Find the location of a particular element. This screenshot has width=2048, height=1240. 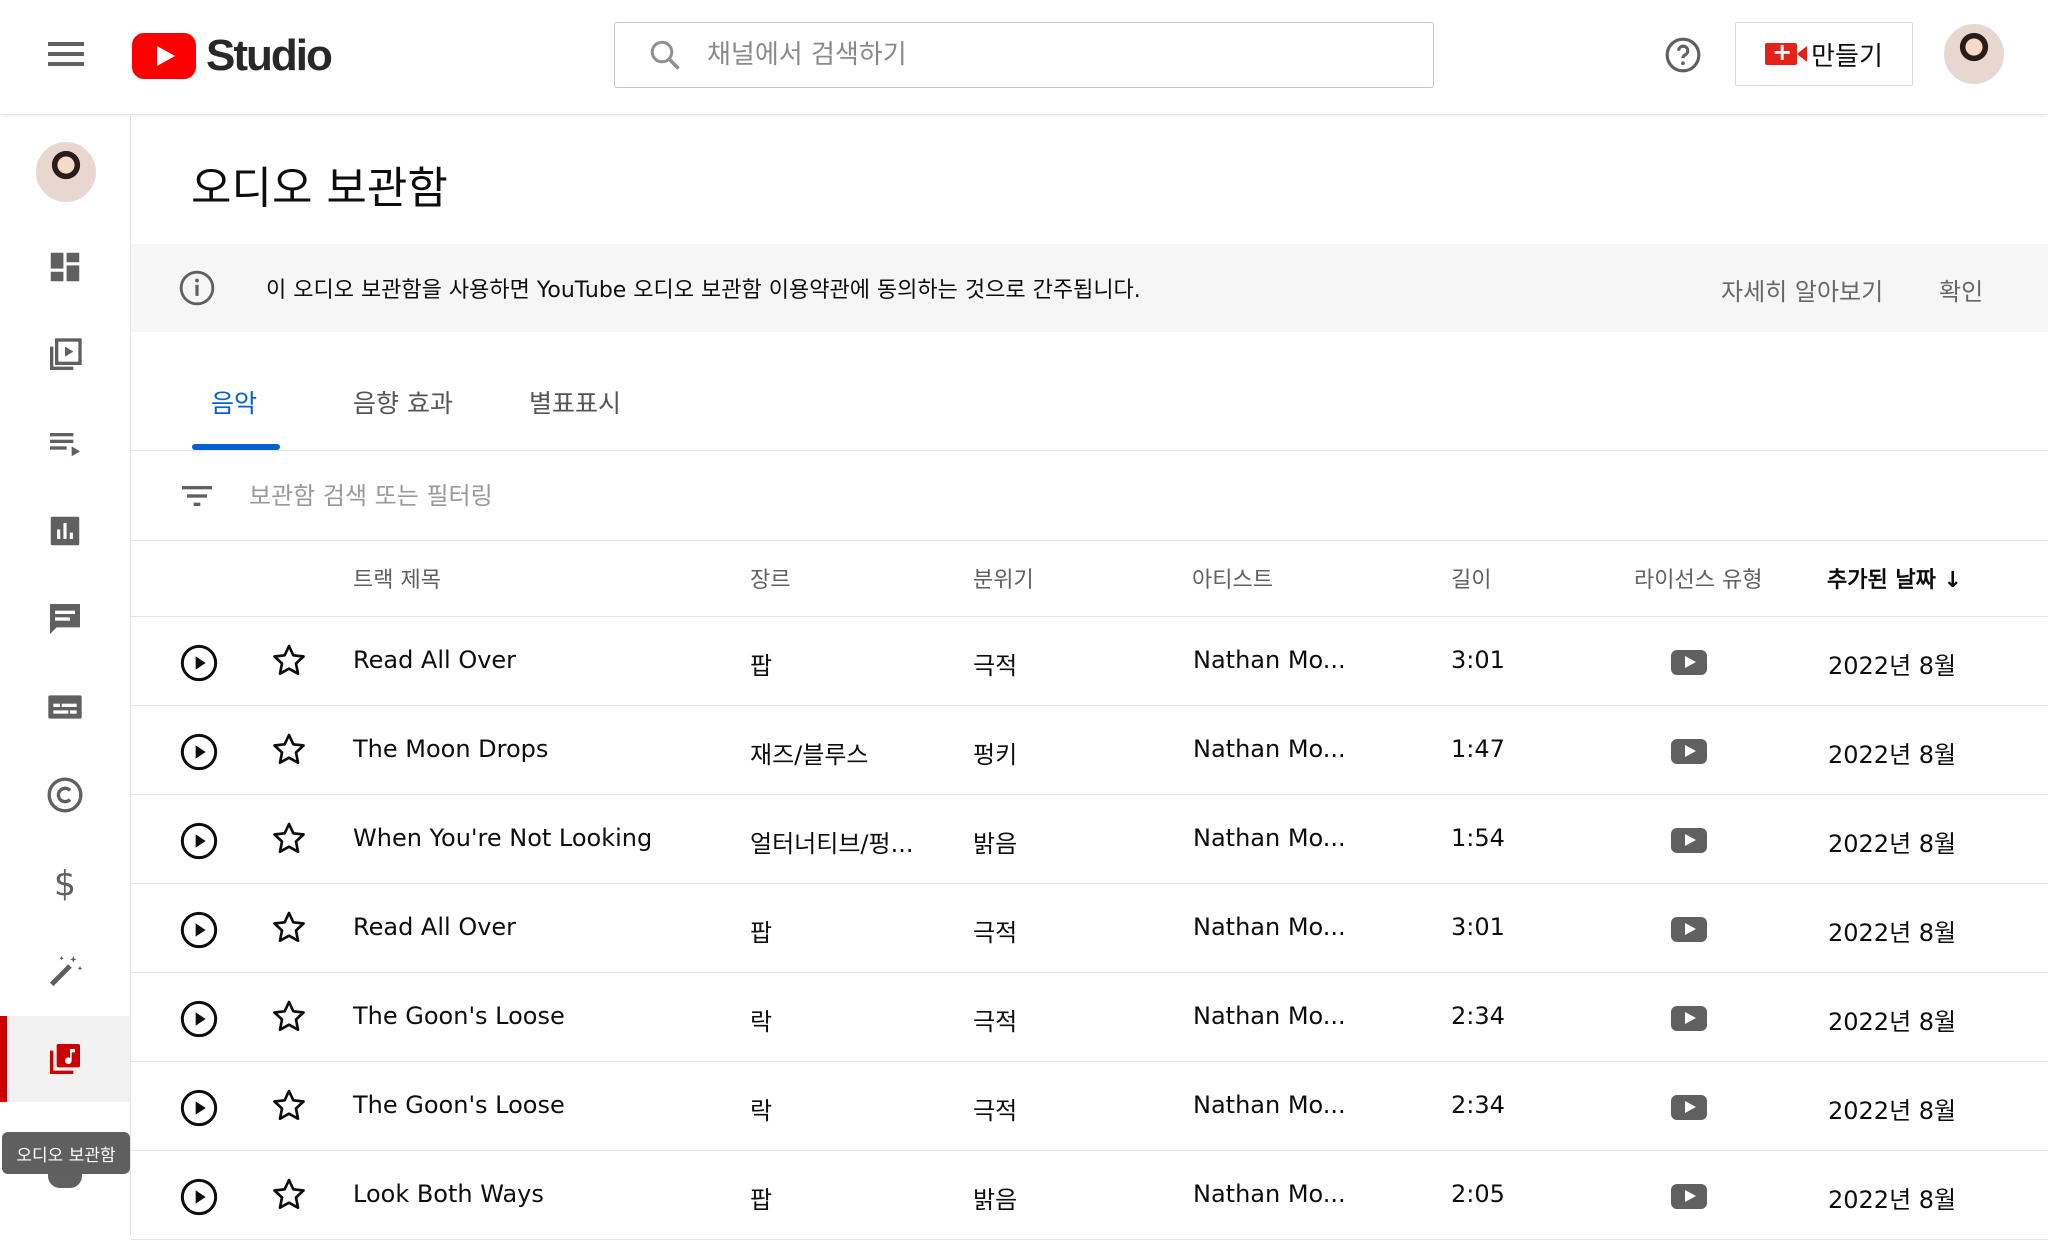

track-duration: 1:47 is located at coordinates (1478, 749).